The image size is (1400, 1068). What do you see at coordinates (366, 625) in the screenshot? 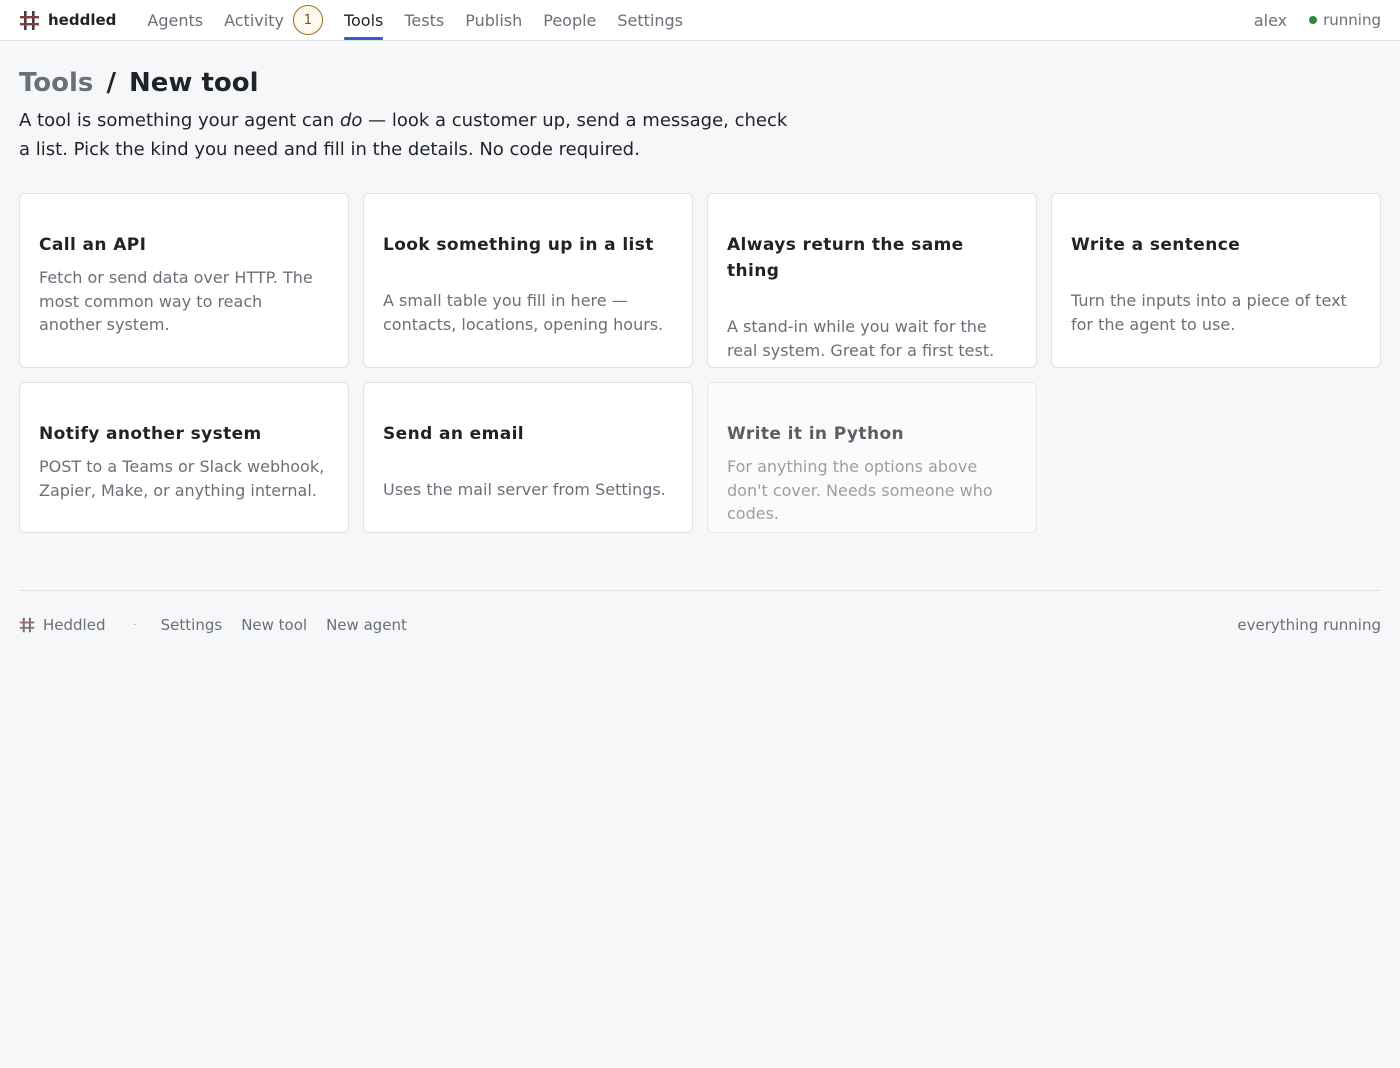
I see `footer-link-new-agent: New agent` at bounding box center [366, 625].